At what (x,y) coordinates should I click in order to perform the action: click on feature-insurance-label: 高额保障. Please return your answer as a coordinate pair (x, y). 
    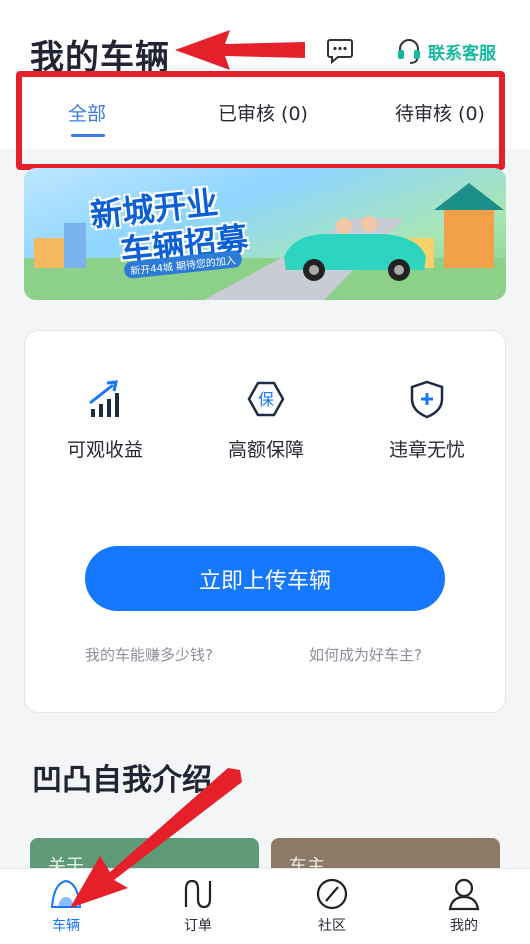
    Looking at the image, I should click on (265, 450).